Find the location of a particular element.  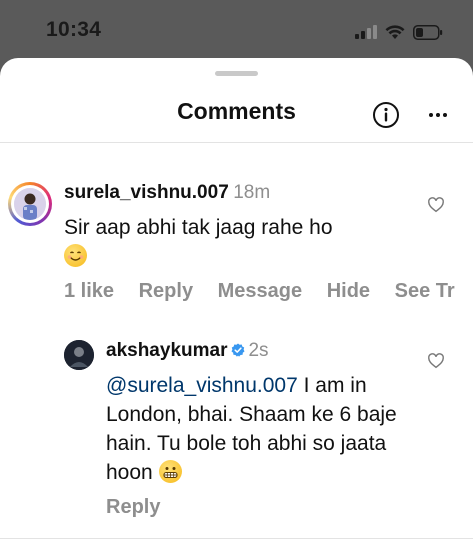

message-button: Message is located at coordinates (260, 291).